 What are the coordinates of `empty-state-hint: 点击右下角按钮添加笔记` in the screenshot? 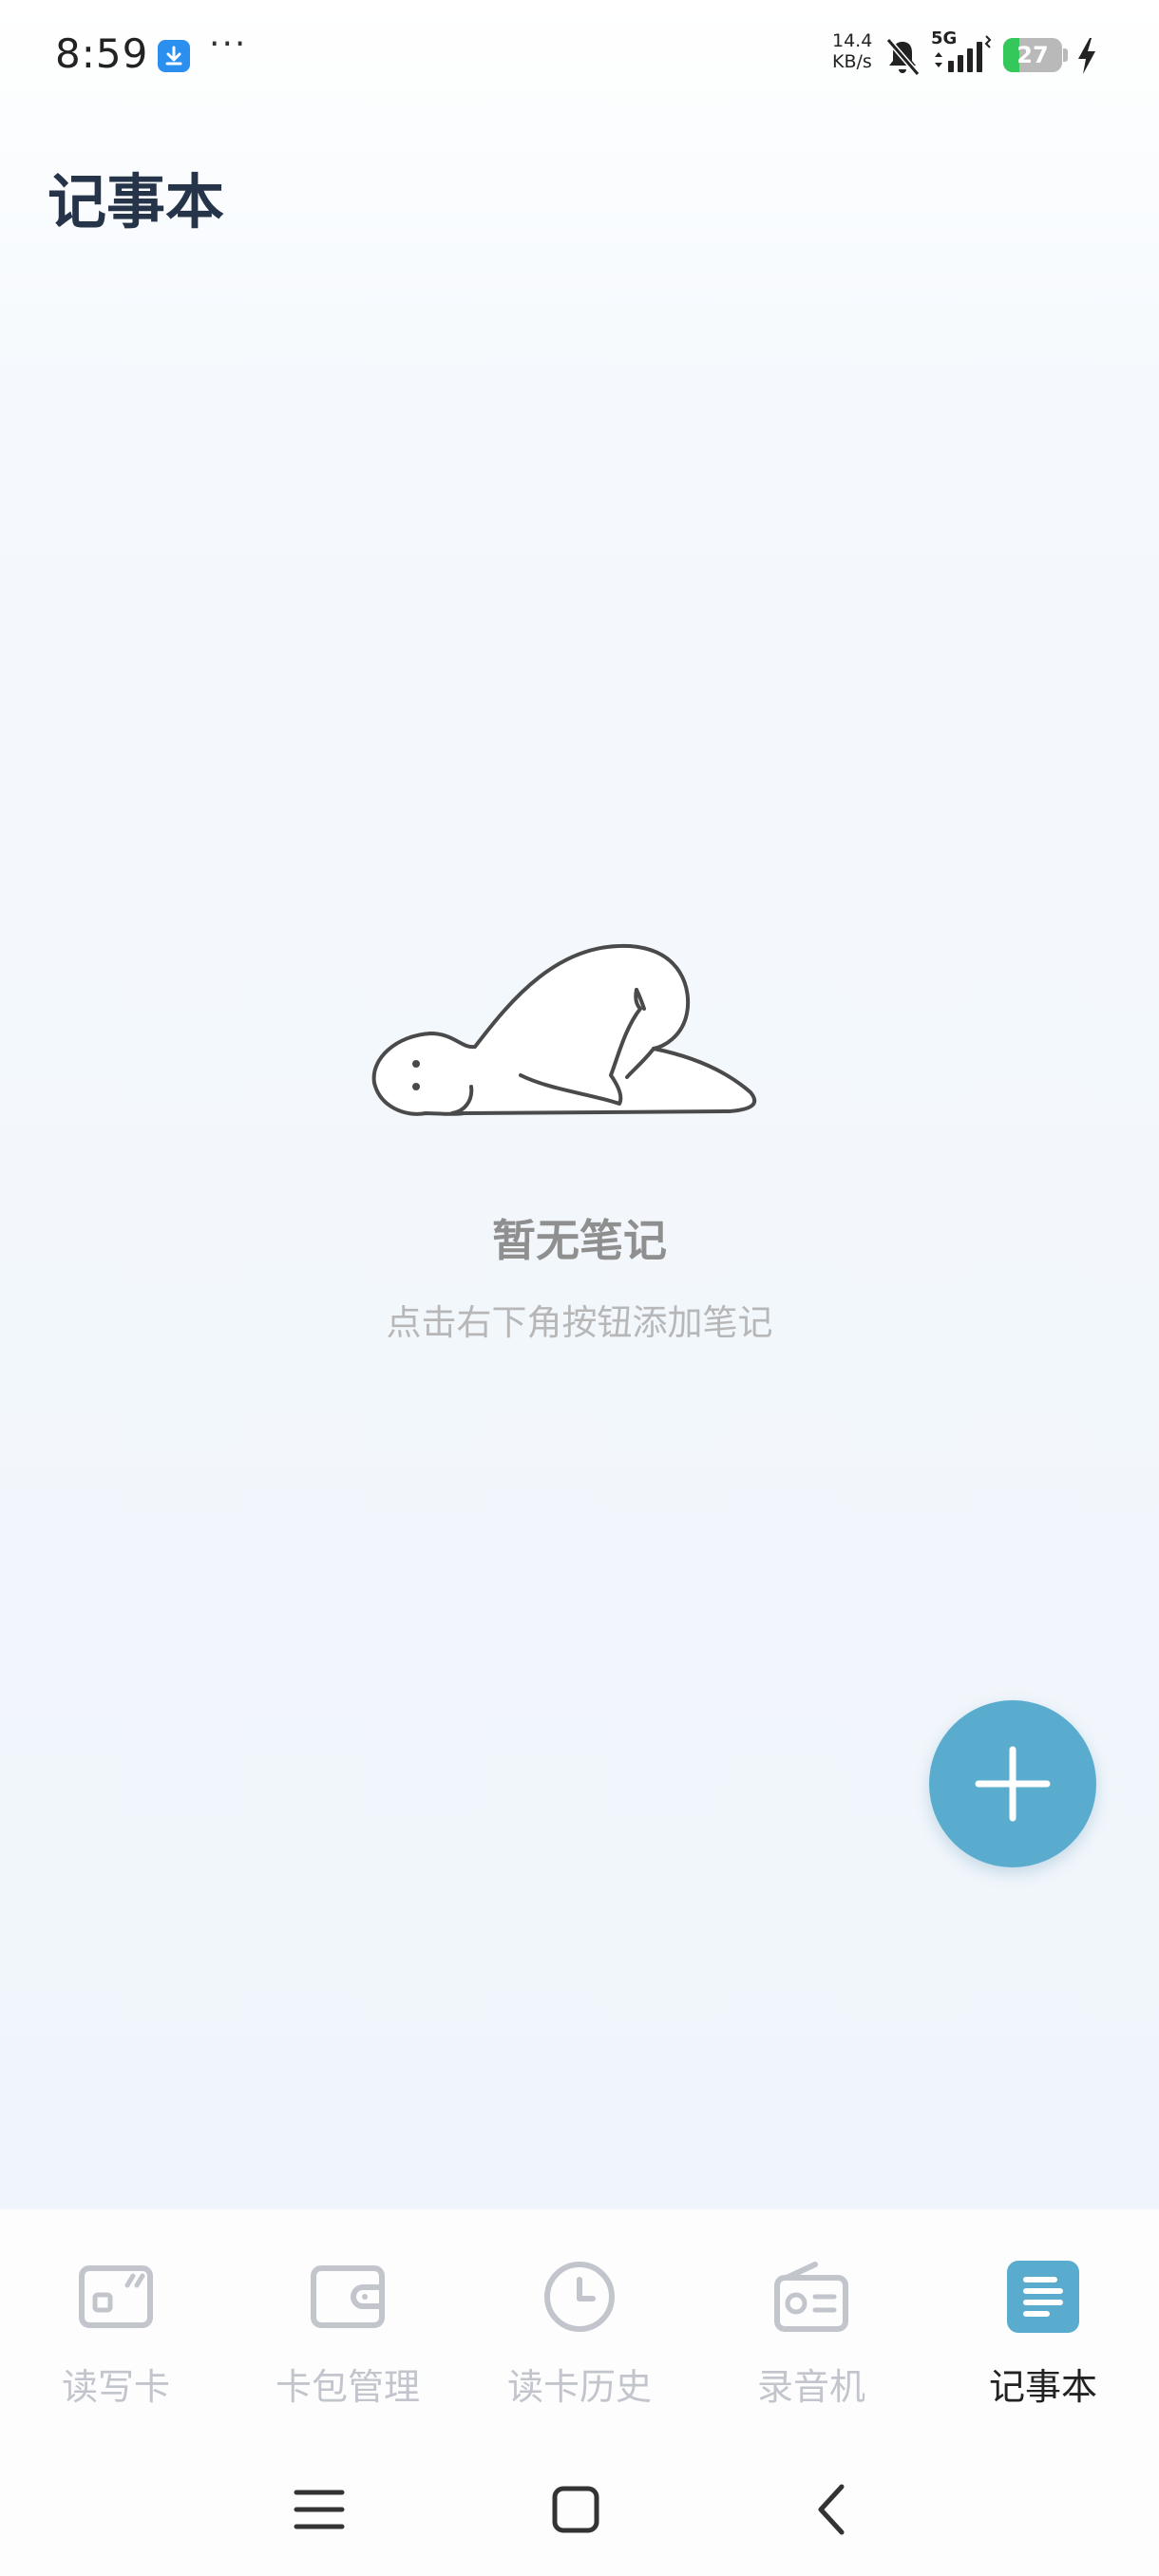 It's located at (579, 1322).